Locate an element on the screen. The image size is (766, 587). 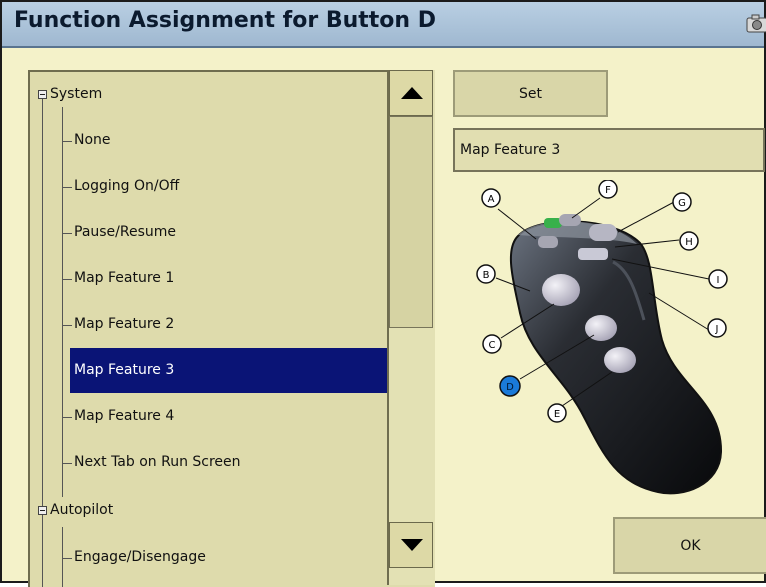
tree-item-map-feature-4: Map Feature 4 is located at coordinates (124, 416).